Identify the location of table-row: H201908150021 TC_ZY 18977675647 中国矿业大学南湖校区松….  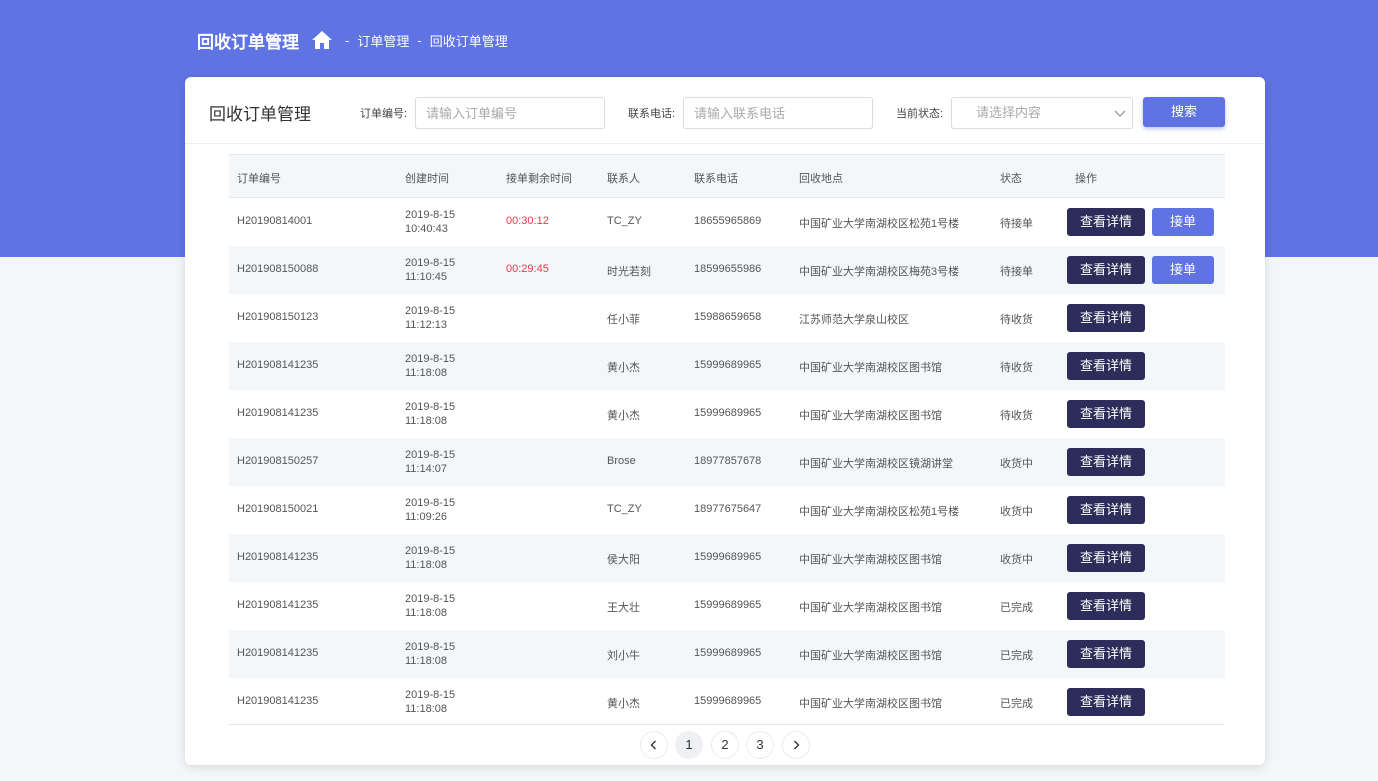
(727, 510).